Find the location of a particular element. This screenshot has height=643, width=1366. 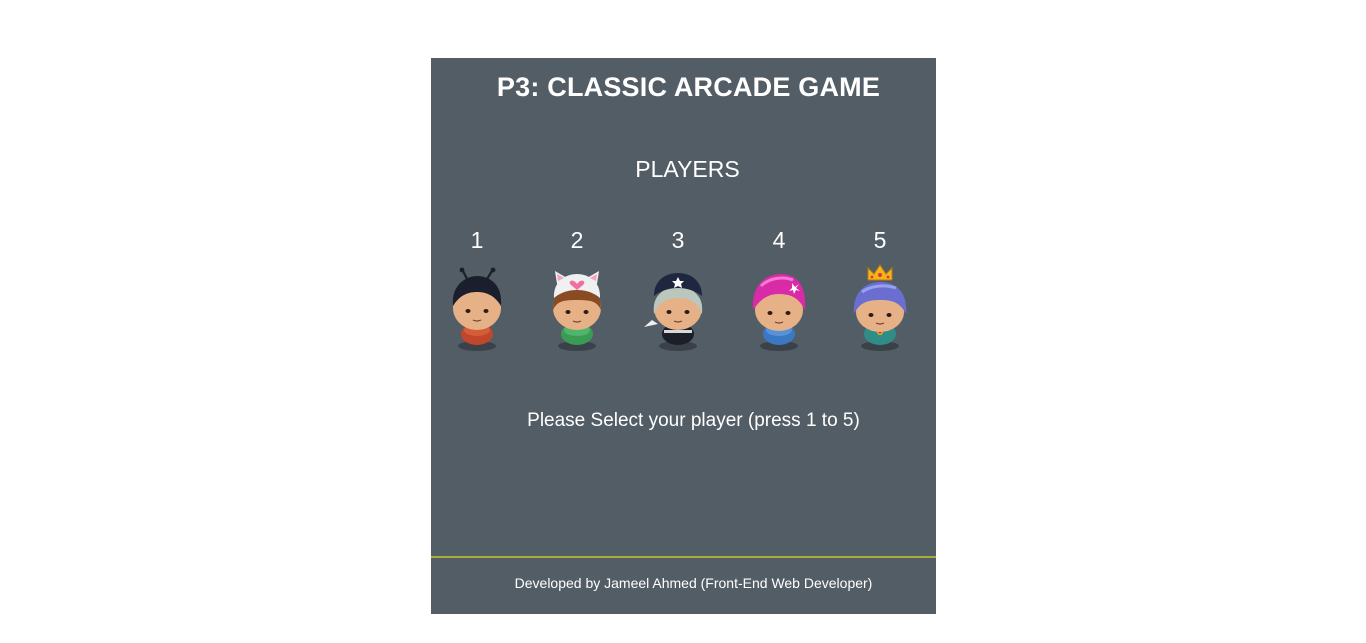

player-number: 4 is located at coordinates (779, 240).